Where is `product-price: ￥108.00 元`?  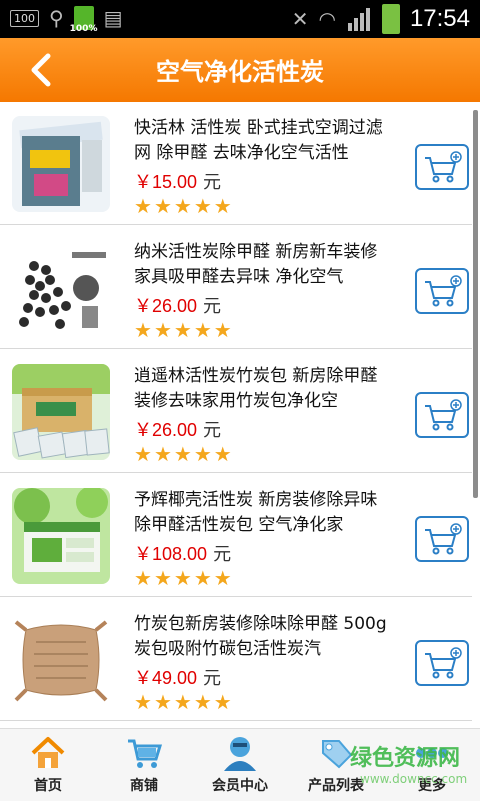 product-price: ￥108.00 元 is located at coordinates (182, 553).